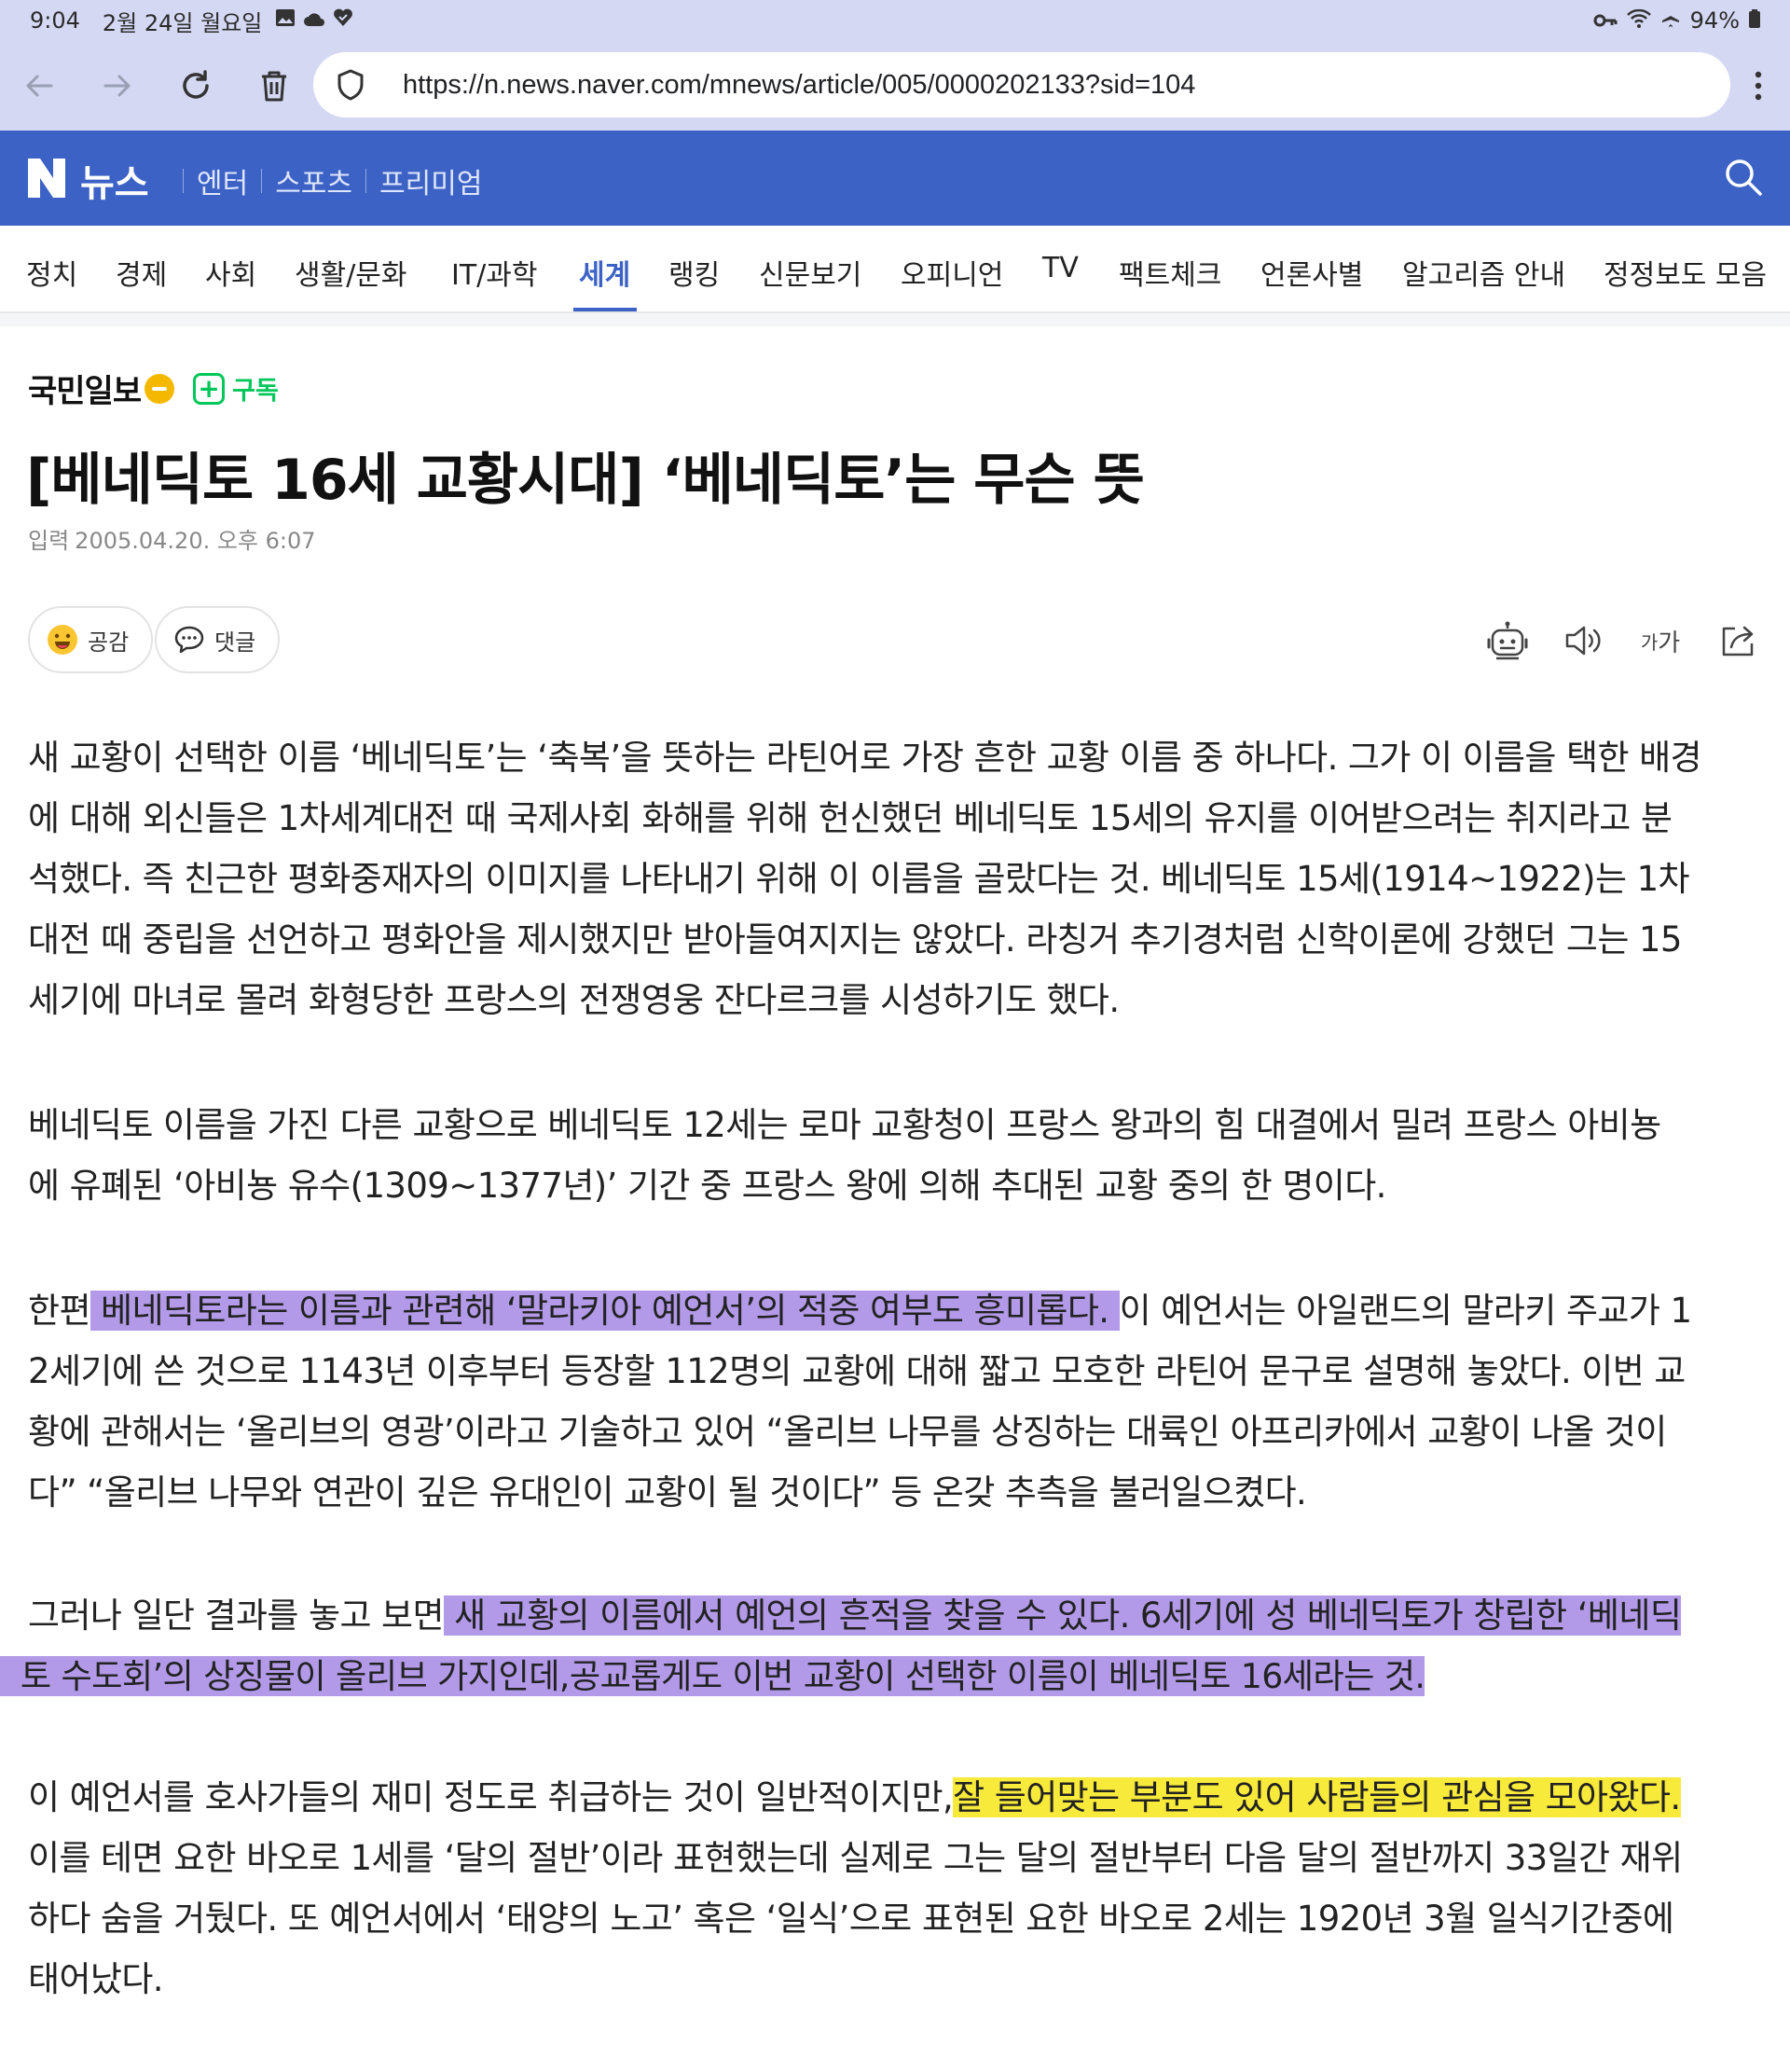  Describe the element at coordinates (1060, 268) in the screenshot. I see `tab-tv: TV` at that location.